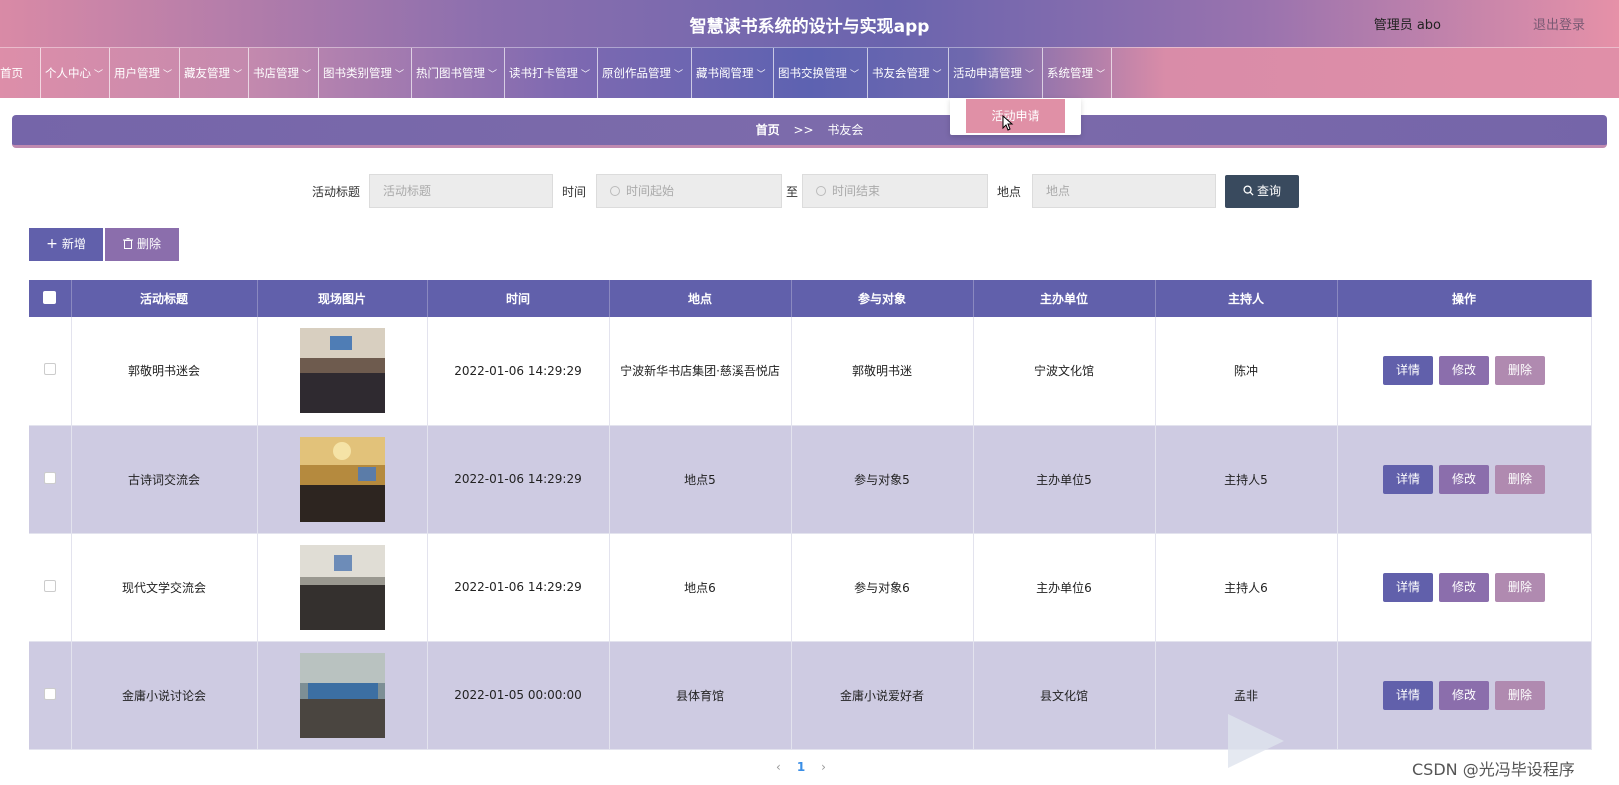 This screenshot has width=1619, height=785. I want to click on nav-item-system: 系统管理 ﹀, so click(1077, 73).